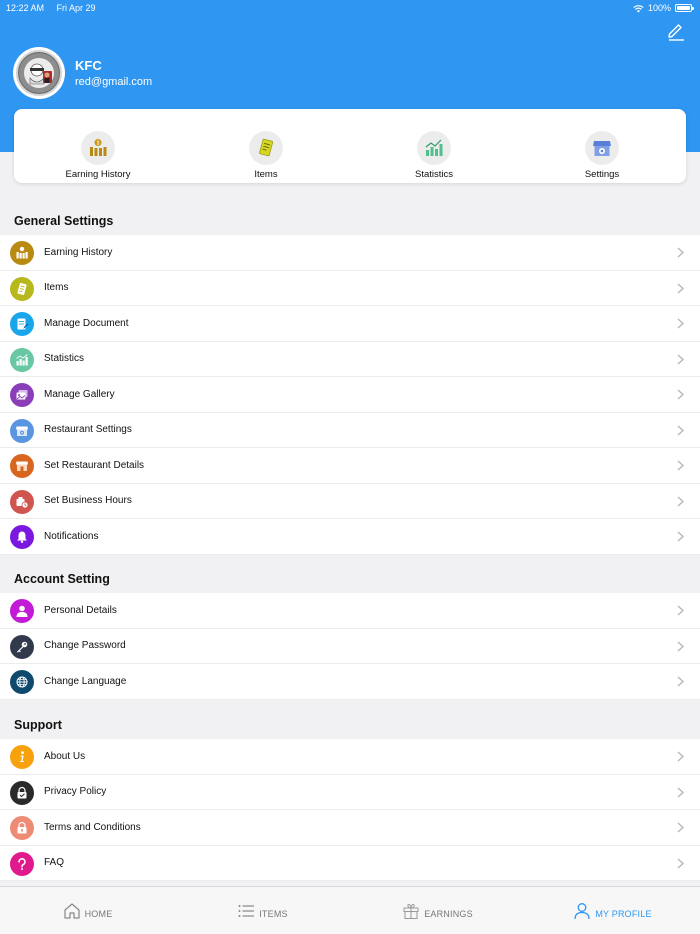  Describe the element at coordinates (85, 681) in the screenshot. I see `settings-item-label: Change Language` at that location.